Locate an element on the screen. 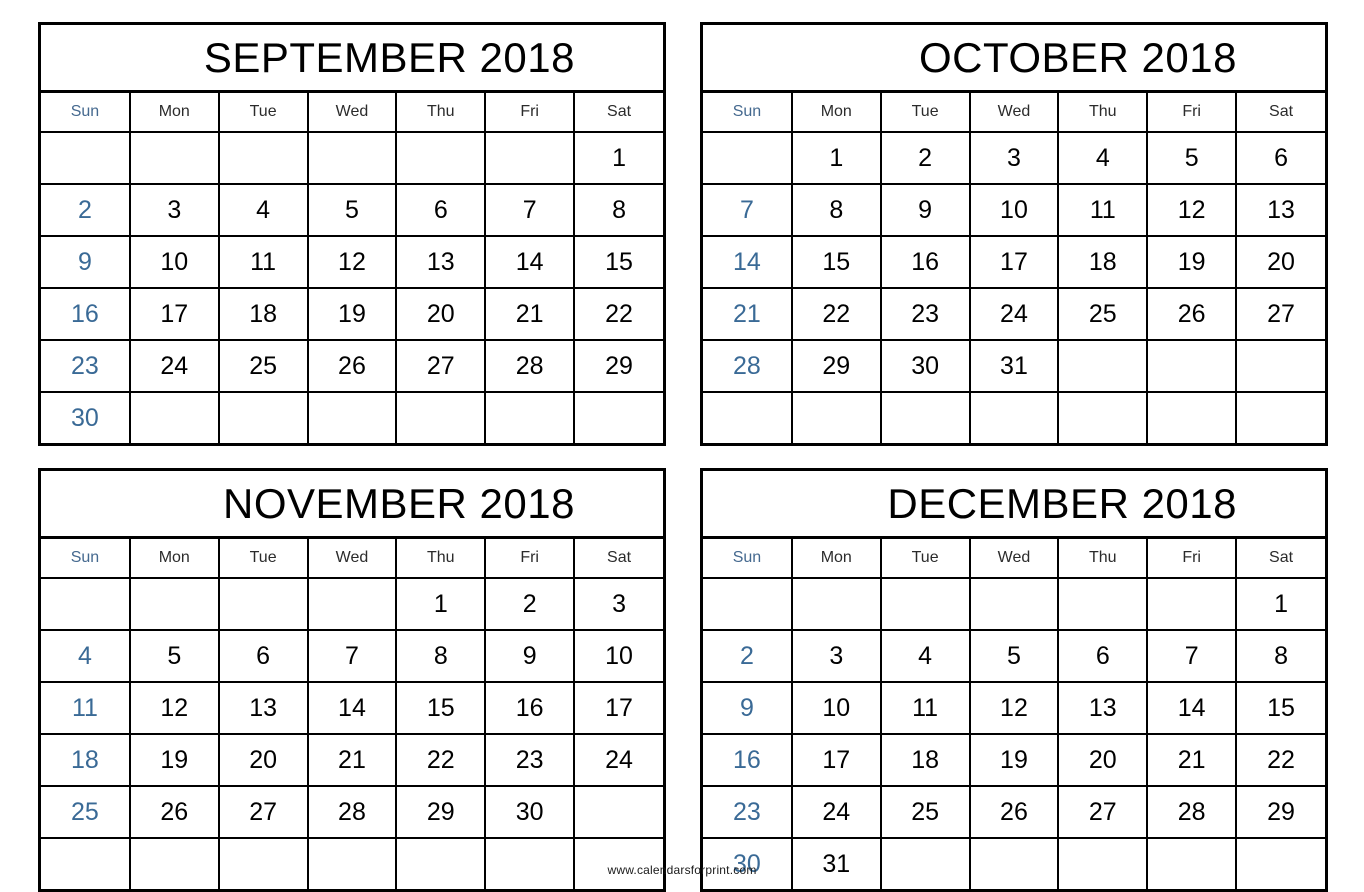 This screenshot has height=892, width=1364. day-cell: 18 is located at coordinates (86, 760).